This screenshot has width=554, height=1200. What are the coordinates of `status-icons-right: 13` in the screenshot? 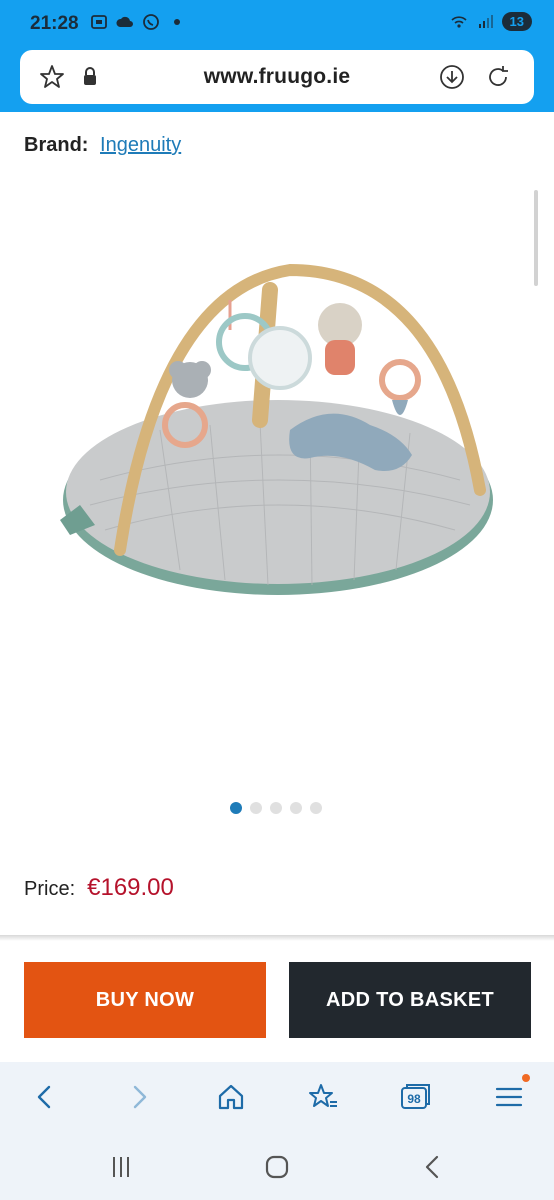 It's located at (491, 21).